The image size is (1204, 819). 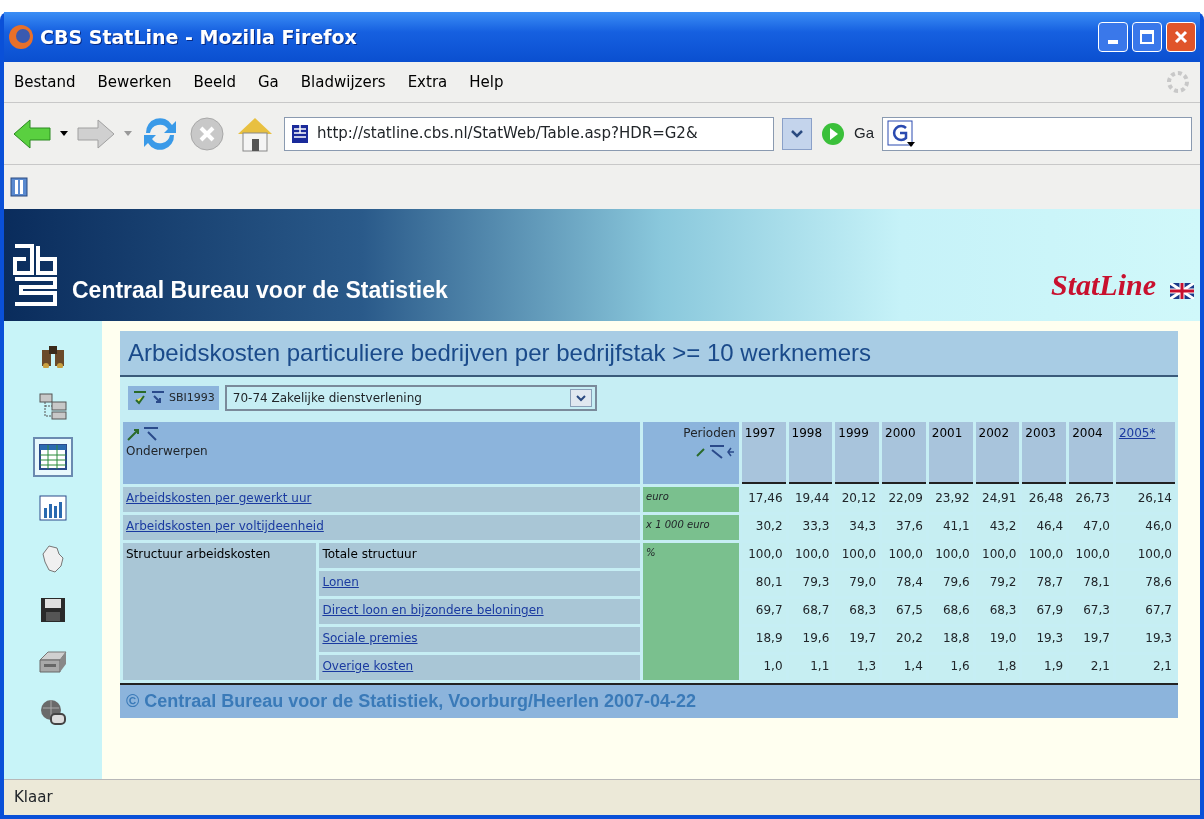 I want to click on pivot-icon, so click(x=149, y=398).